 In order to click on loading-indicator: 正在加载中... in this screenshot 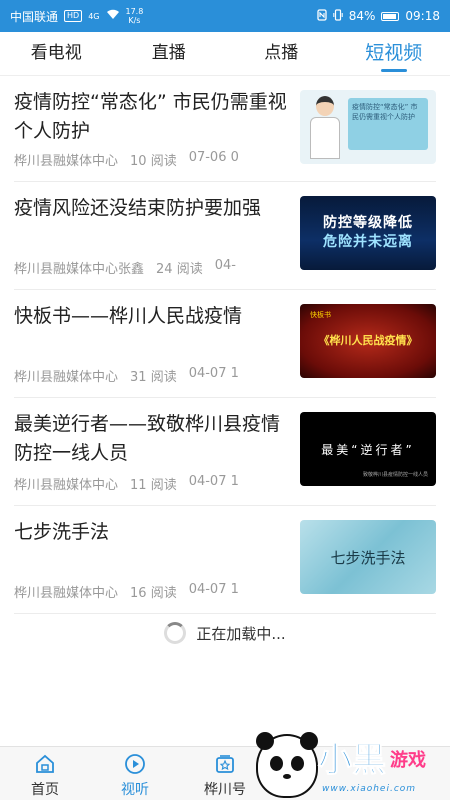, I will do `click(225, 633)`.